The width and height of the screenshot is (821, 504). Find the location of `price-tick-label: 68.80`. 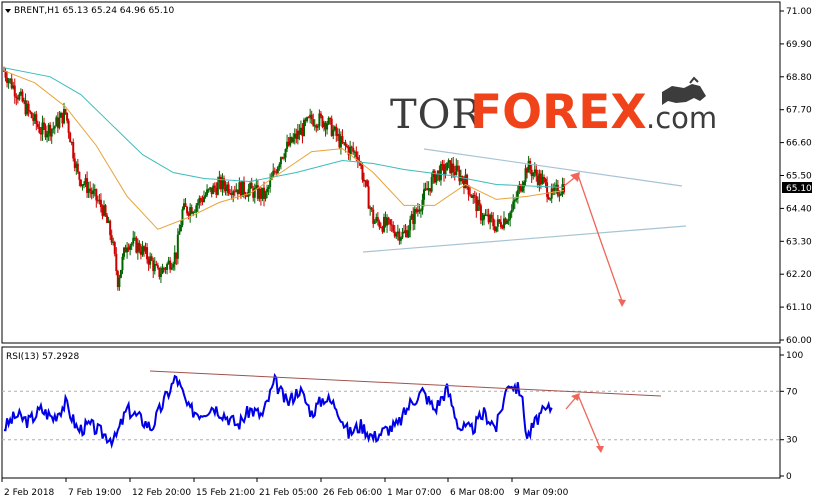

price-tick-label: 68.80 is located at coordinates (799, 78).